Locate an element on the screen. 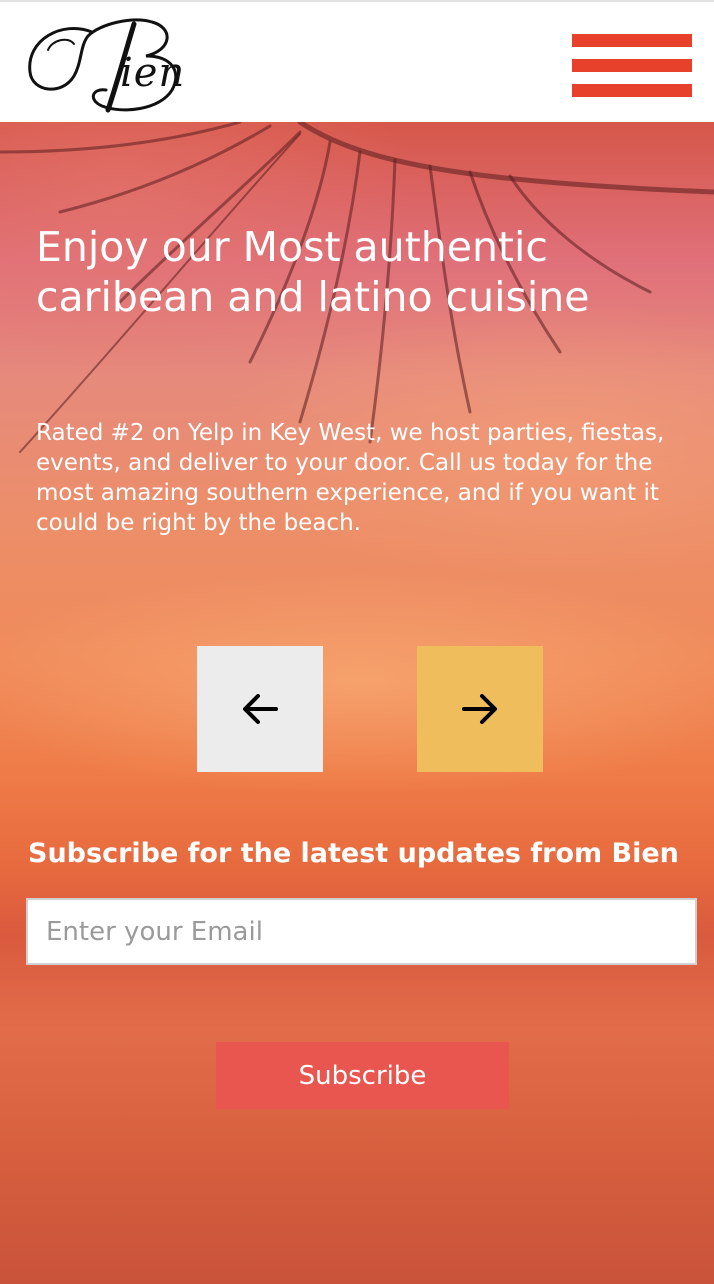 Image resolution: width=714 pixels, height=1284 pixels. carousel-next-button is located at coordinates (480, 709).